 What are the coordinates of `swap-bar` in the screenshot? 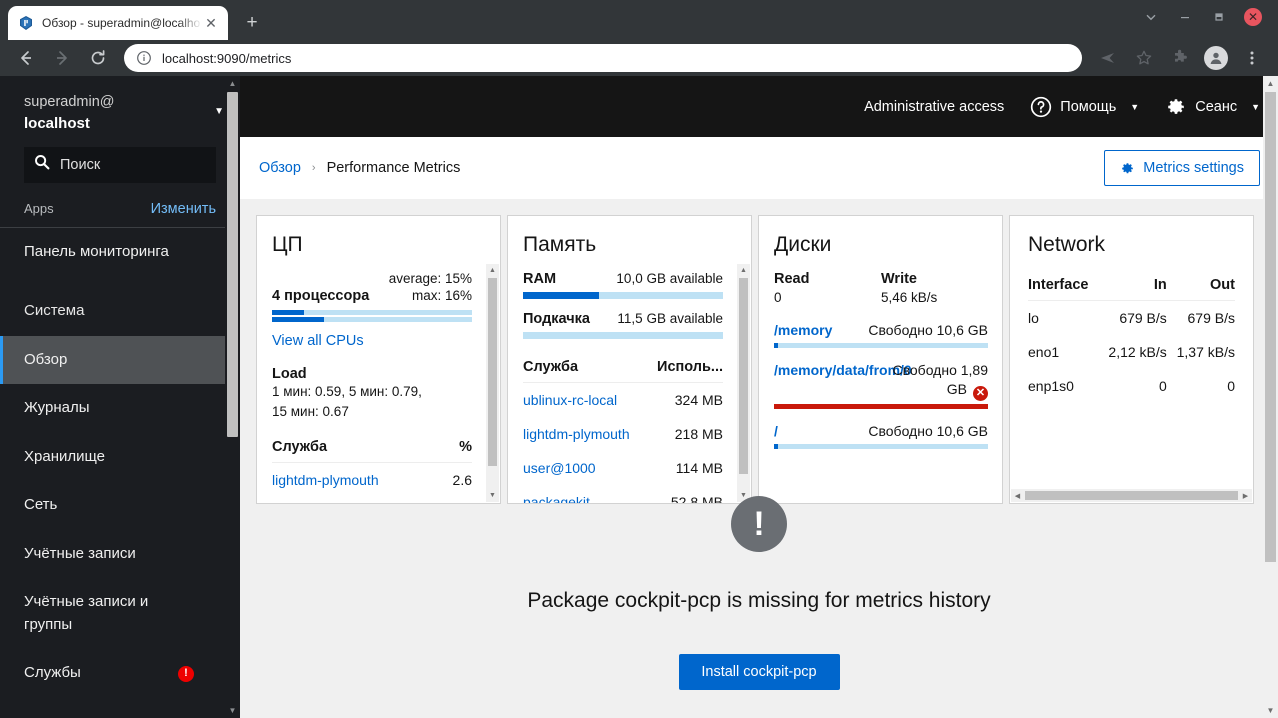 It's located at (623, 335).